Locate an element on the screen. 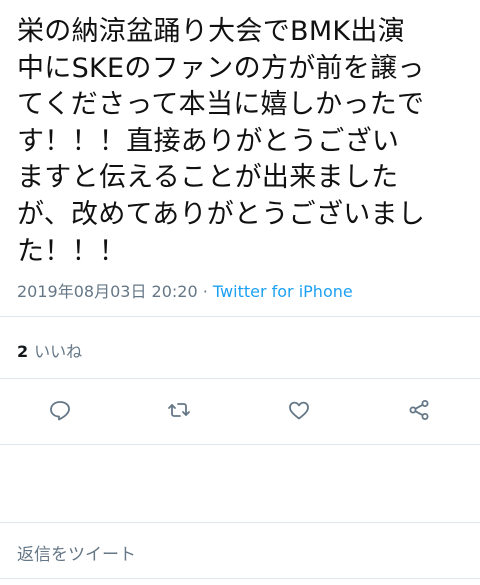  retweet-button is located at coordinates (179, 410).